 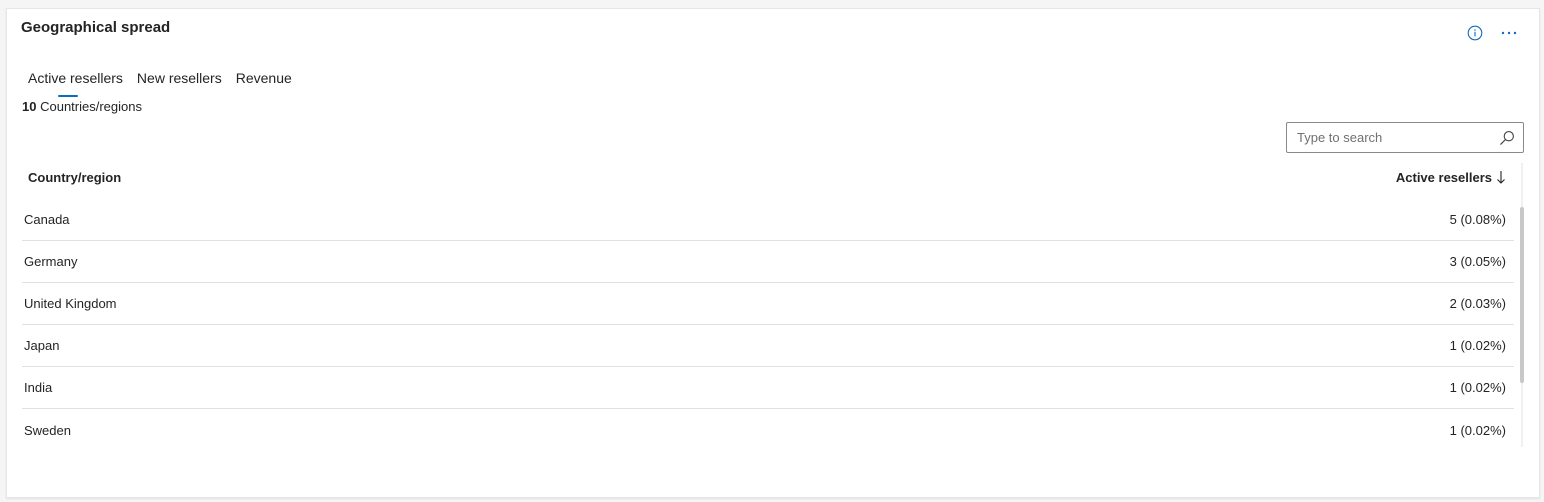 What do you see at coordinates (768, 346) in the screenshot?
I see `table-row: Japan 1 (0.02%)` at bounding box center [768, 346].